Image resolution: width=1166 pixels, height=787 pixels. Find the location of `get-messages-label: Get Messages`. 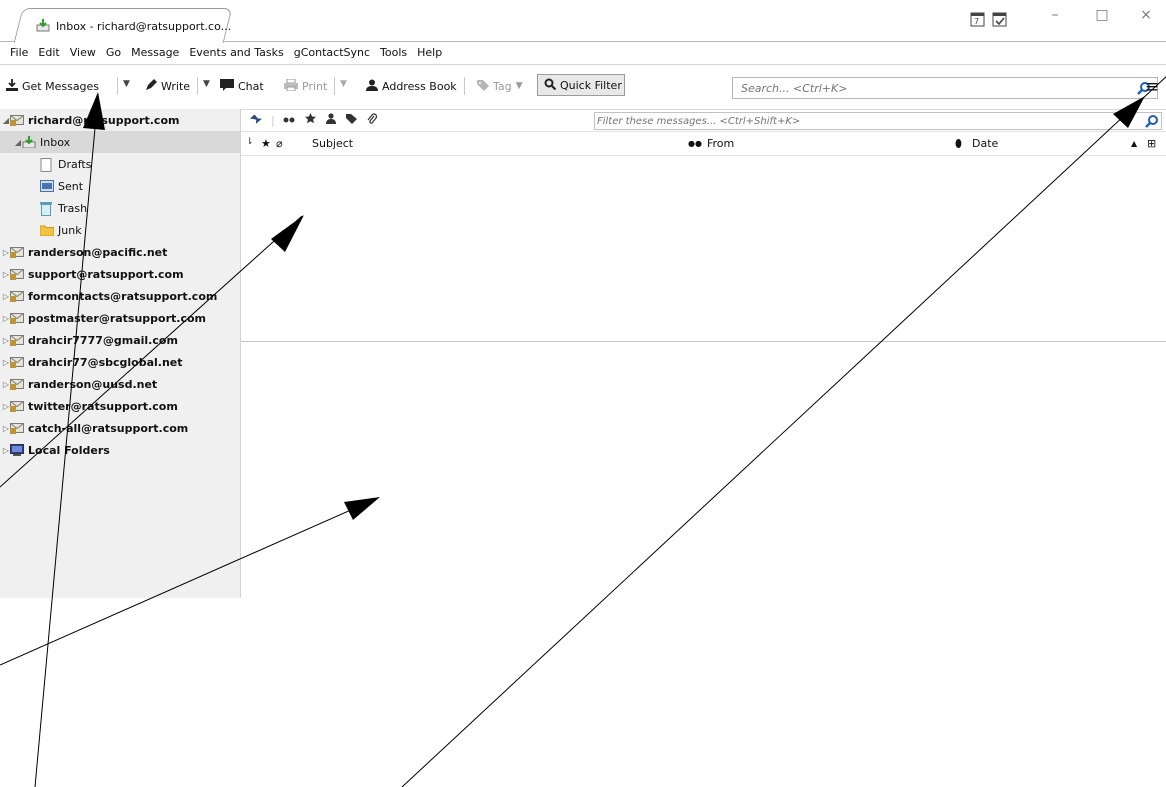

get-messages-label: Get Messages is located at coordinates (61, 86).